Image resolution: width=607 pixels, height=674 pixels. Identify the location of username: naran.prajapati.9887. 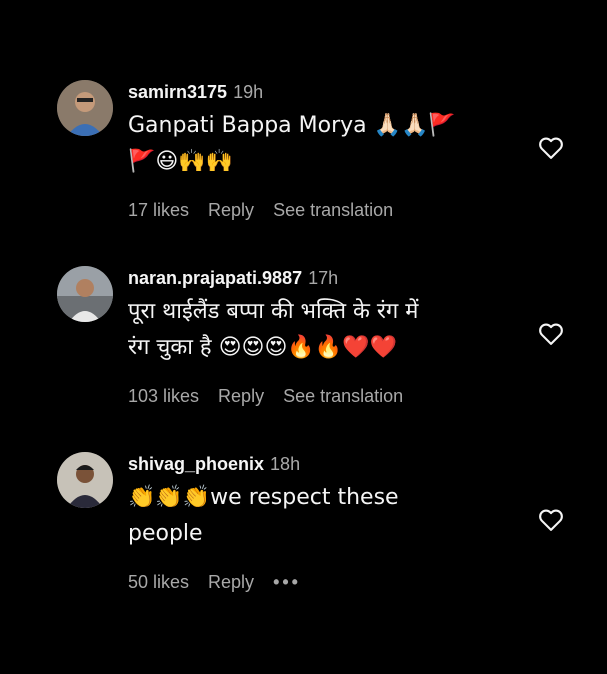
(215, 278).